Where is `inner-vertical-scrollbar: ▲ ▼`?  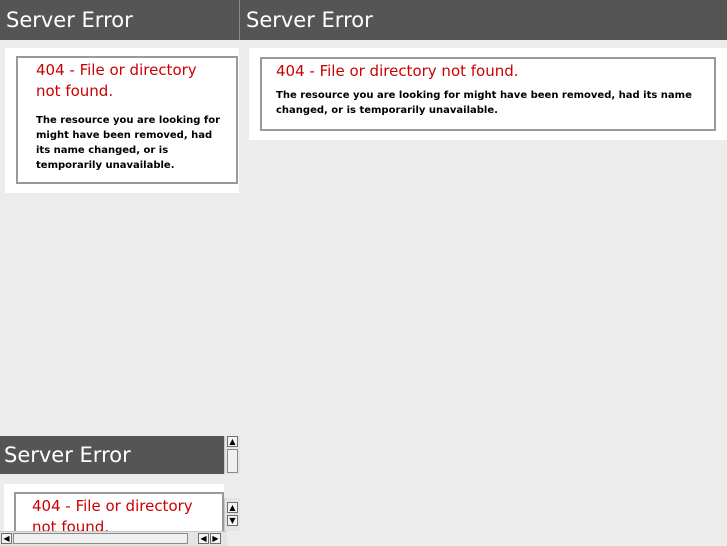
inner-vertical-scrollbar: ▲ ▼ is located at coordinates (232, 514).